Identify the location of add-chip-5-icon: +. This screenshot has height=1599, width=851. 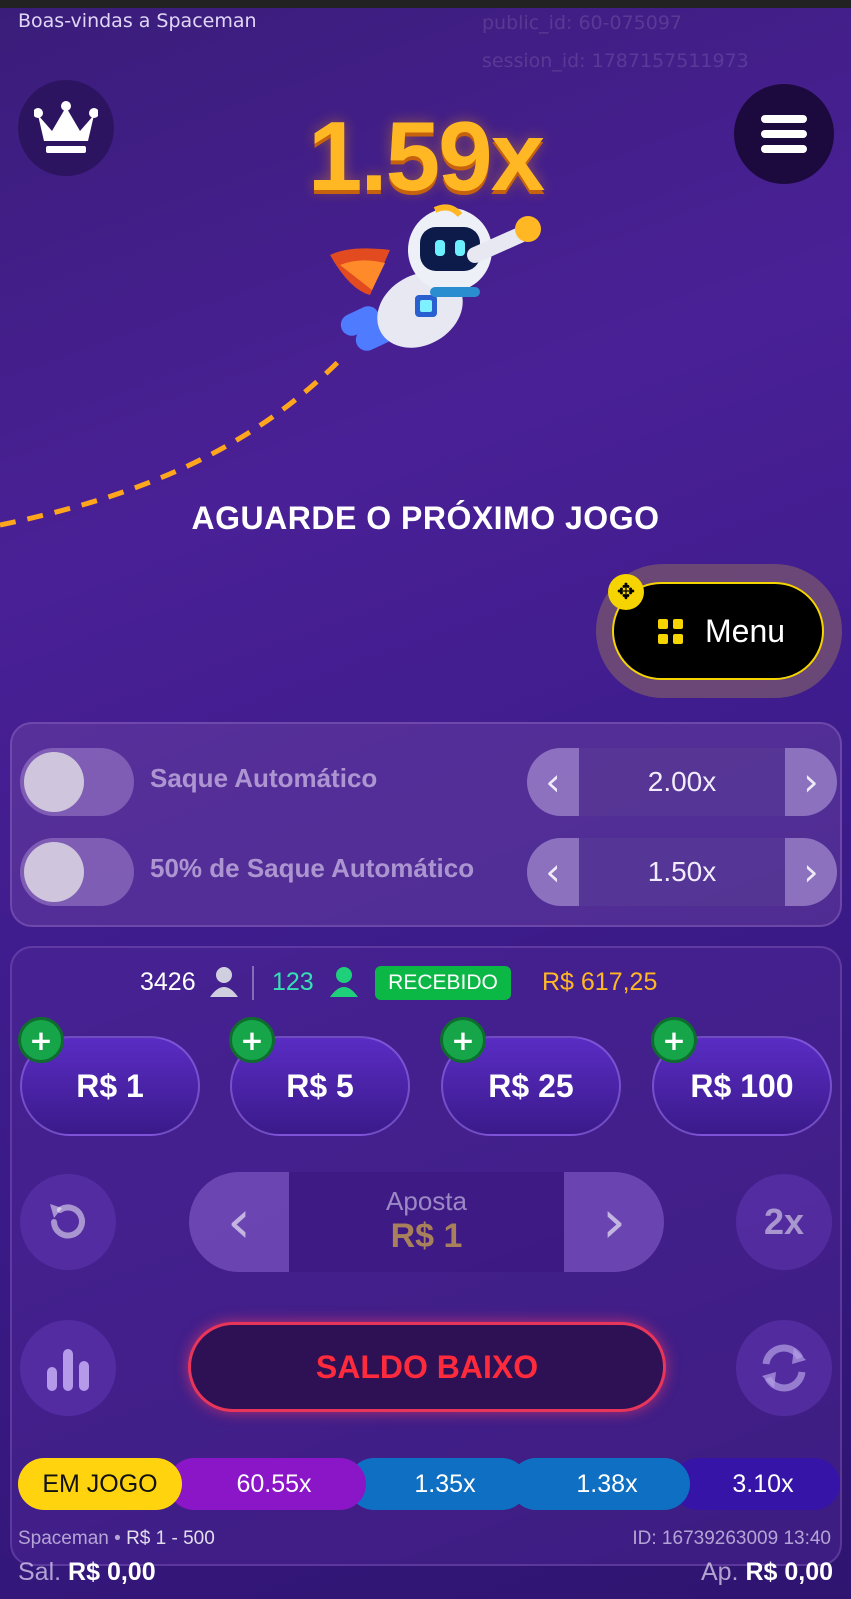
(252, 1040).